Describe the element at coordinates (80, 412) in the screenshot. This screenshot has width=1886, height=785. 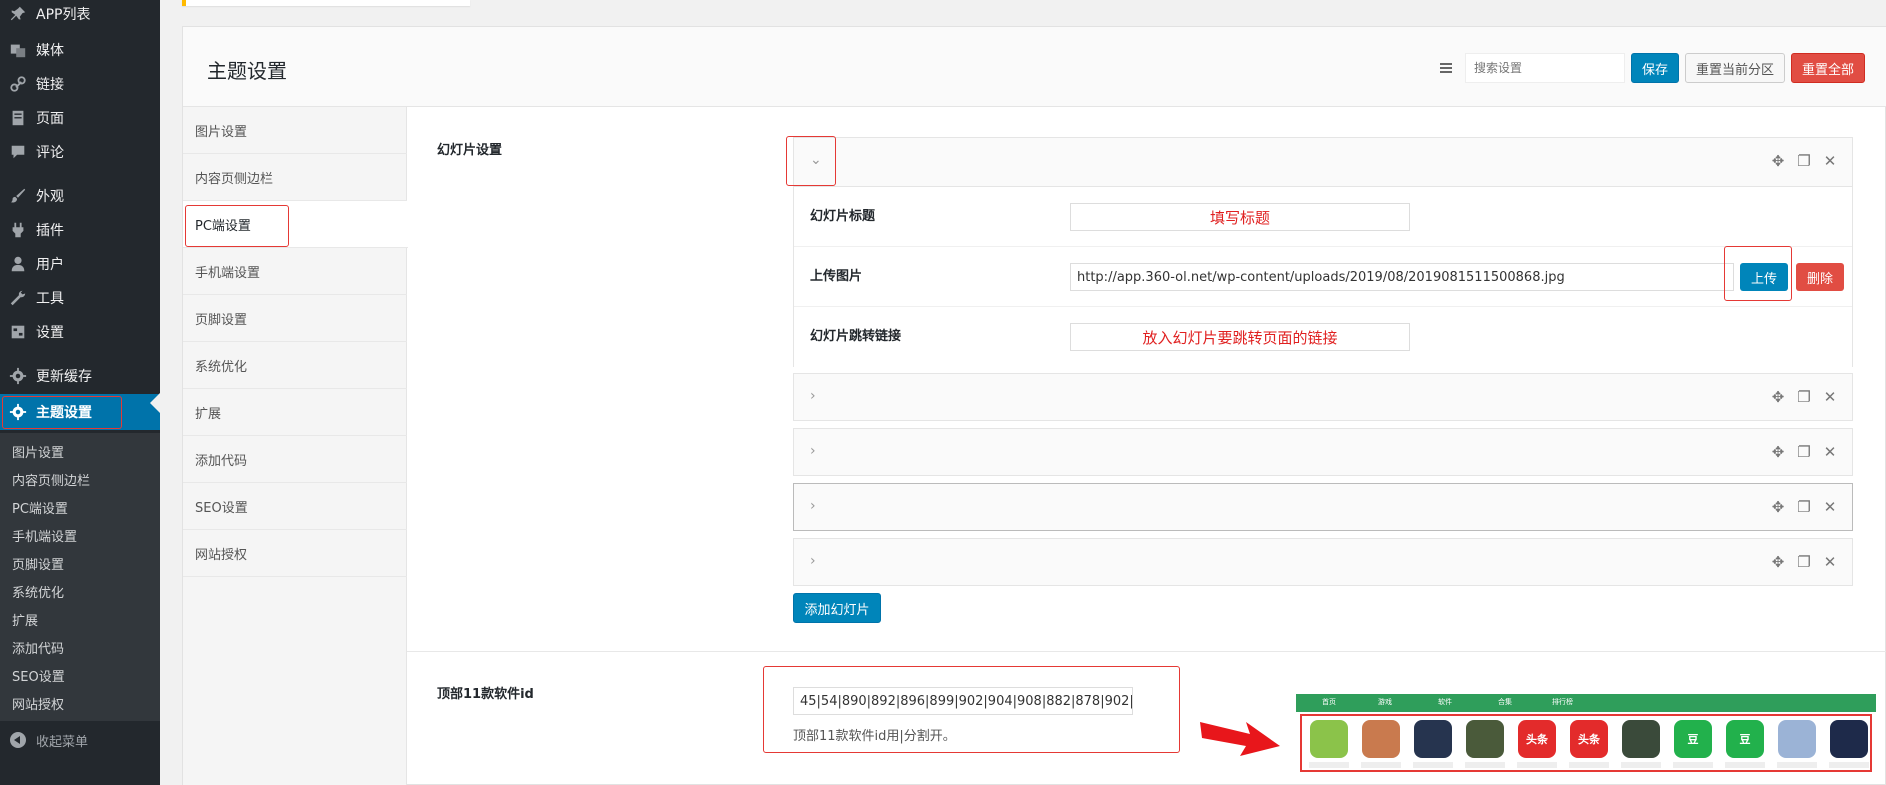
I see `menu-item-theme-settings: 主题设置` at that location.